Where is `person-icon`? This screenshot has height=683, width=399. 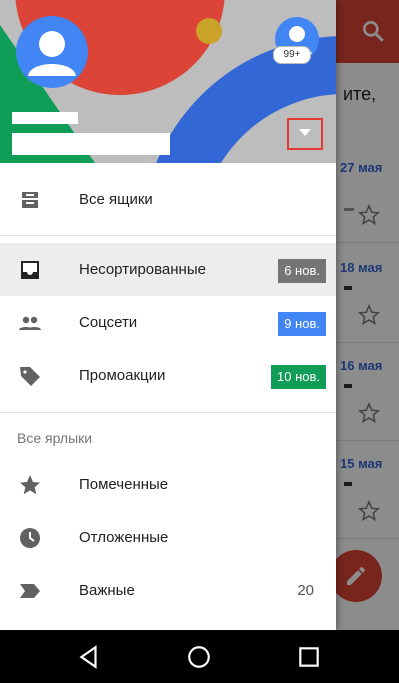 person-icon is located at coordinates (52, 53).